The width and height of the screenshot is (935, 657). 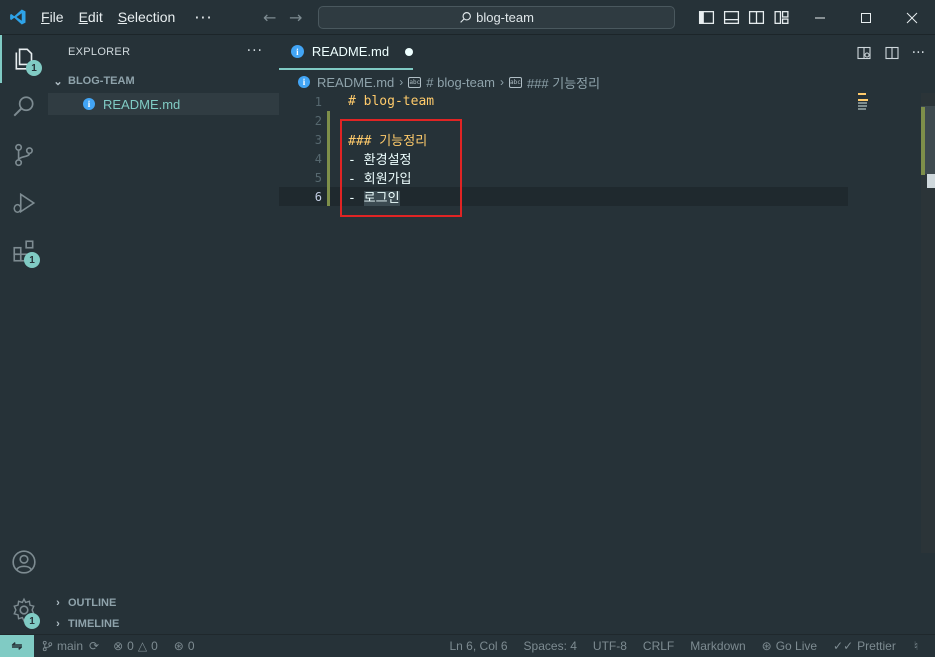 I want to click on file-item-readme: i README.md, so click(x=163, y=104).